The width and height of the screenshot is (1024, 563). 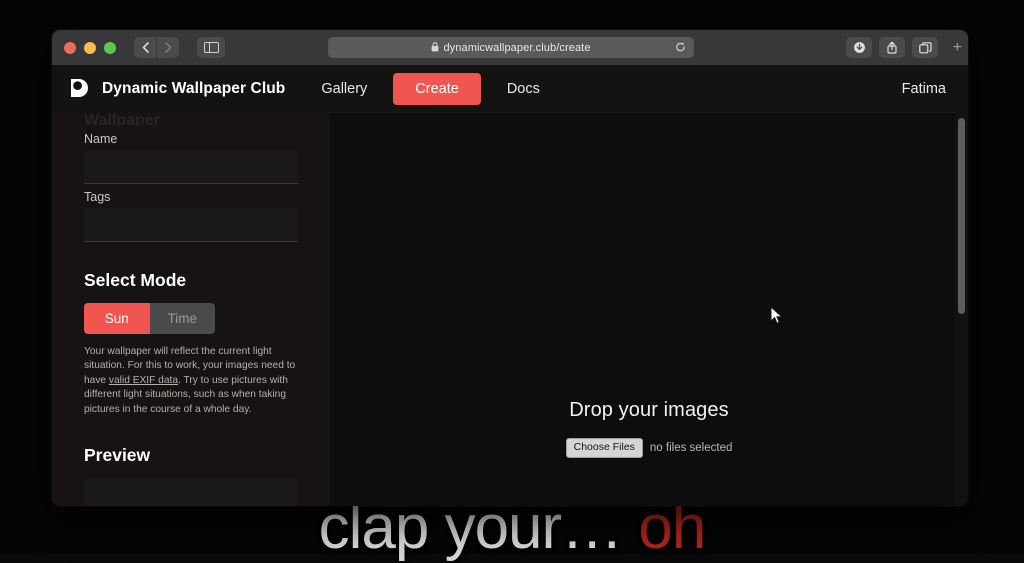 What do you see at coordinates (110, 48) in the screenshot?
I see `zoom-window-button` at bounding box center [110, 48].